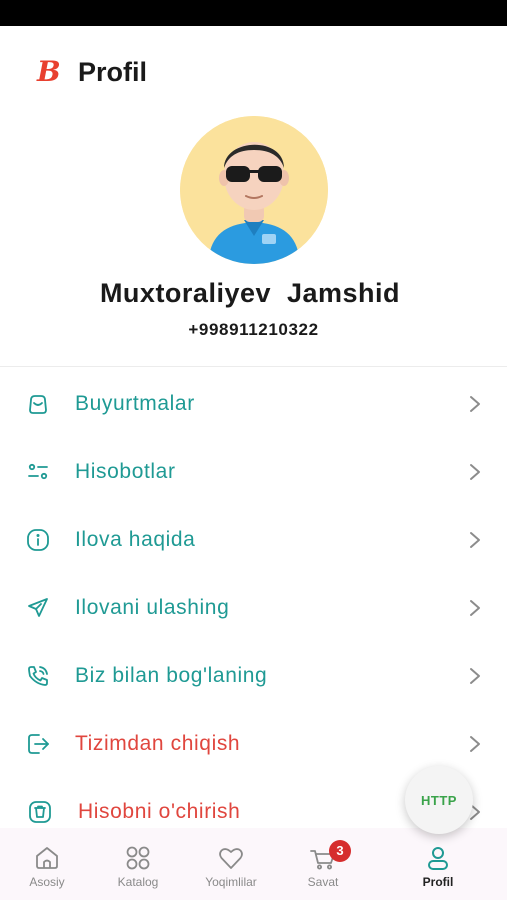 Image resolution: width=507 pixels, height=900 pixels. What do you see at coordinates (253, 71) in the screenshot?
I see `header: B Profil` at bounding box center [253, 71].